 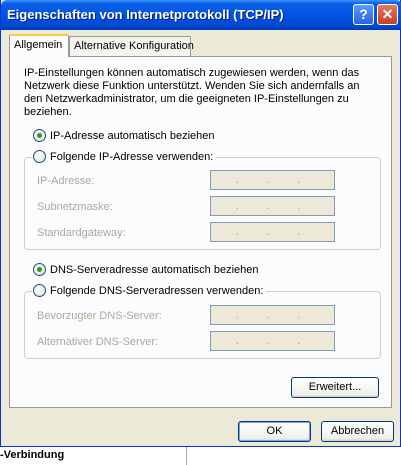 I want to click on dns-auto-label: DNS-Serveradresse automatisch beziehen, so click(x=154, y=269).